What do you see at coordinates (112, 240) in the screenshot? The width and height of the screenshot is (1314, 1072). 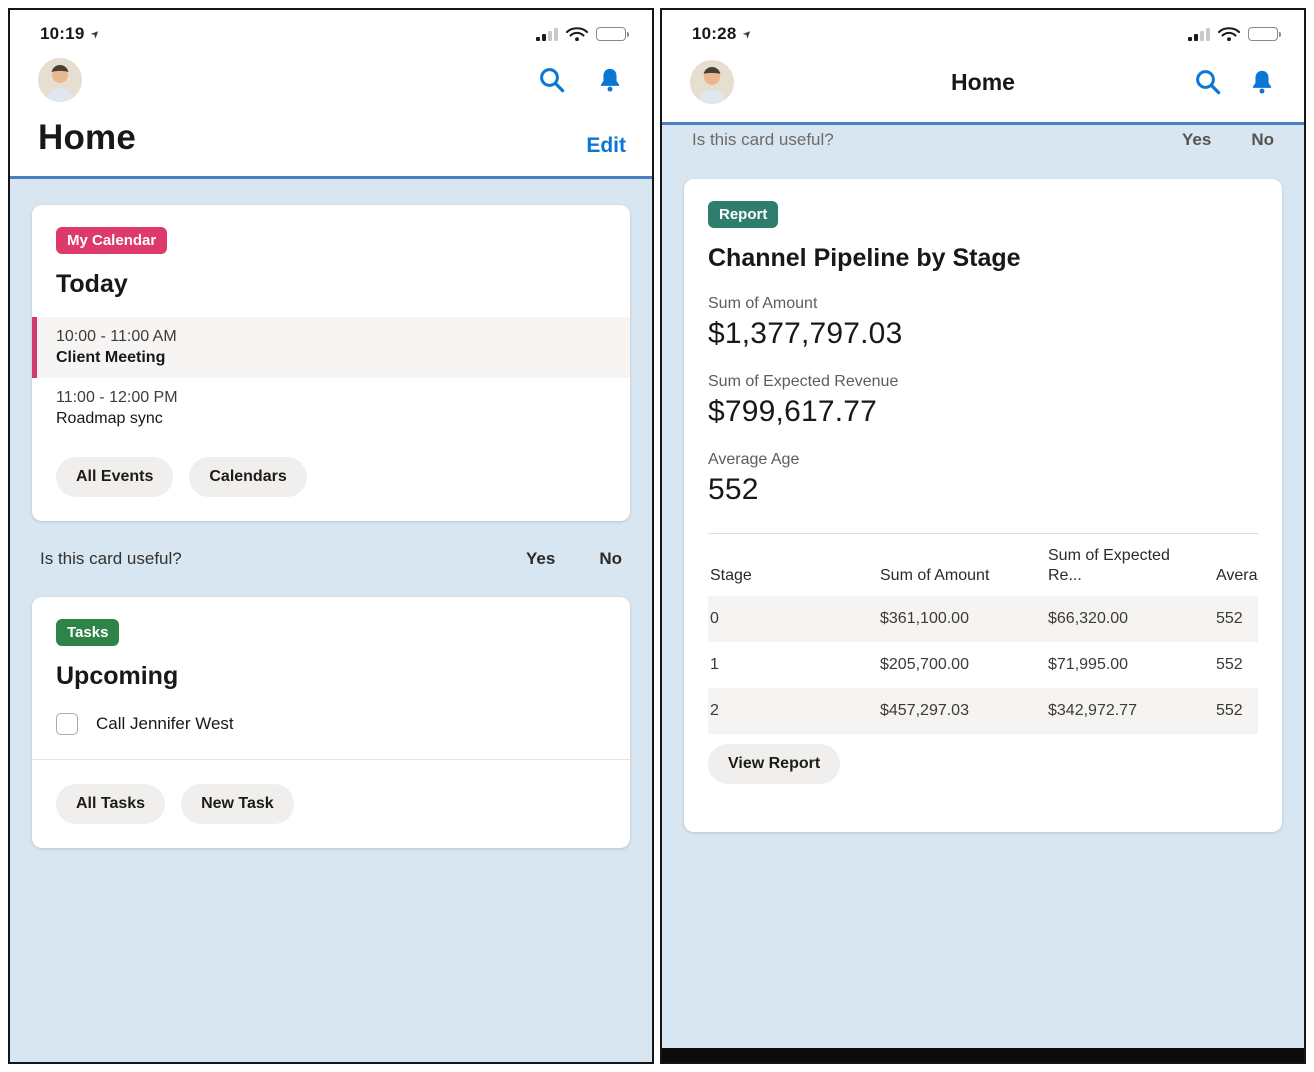 I see `calendar-badge: My Calendar` at bounding box center [112, 240].